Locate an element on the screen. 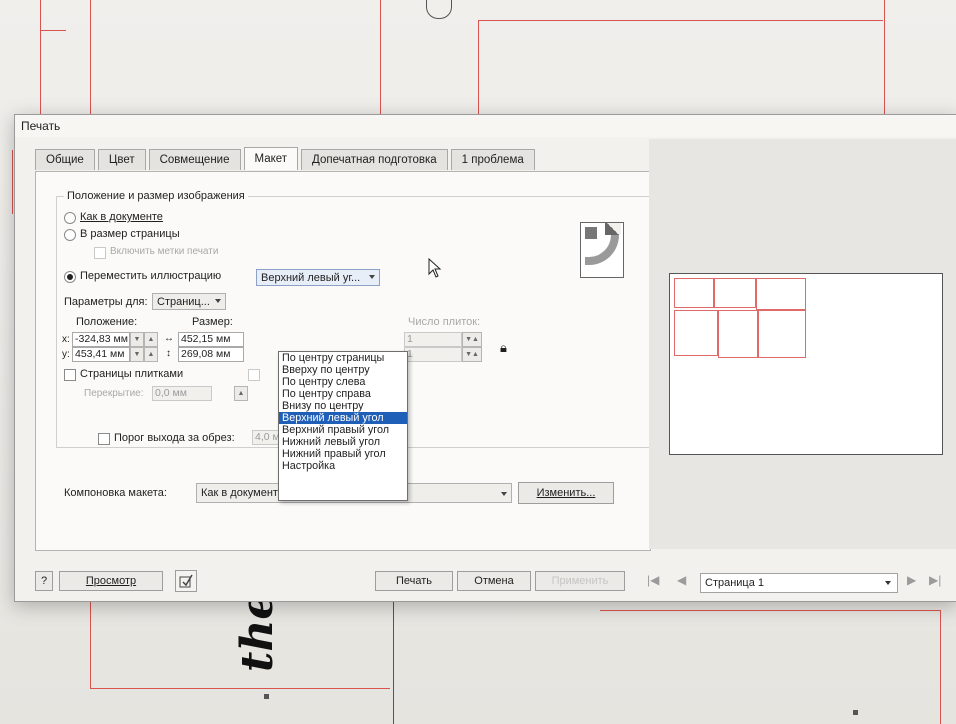  dialog-title: Печать is located at coordinates (41, 126).